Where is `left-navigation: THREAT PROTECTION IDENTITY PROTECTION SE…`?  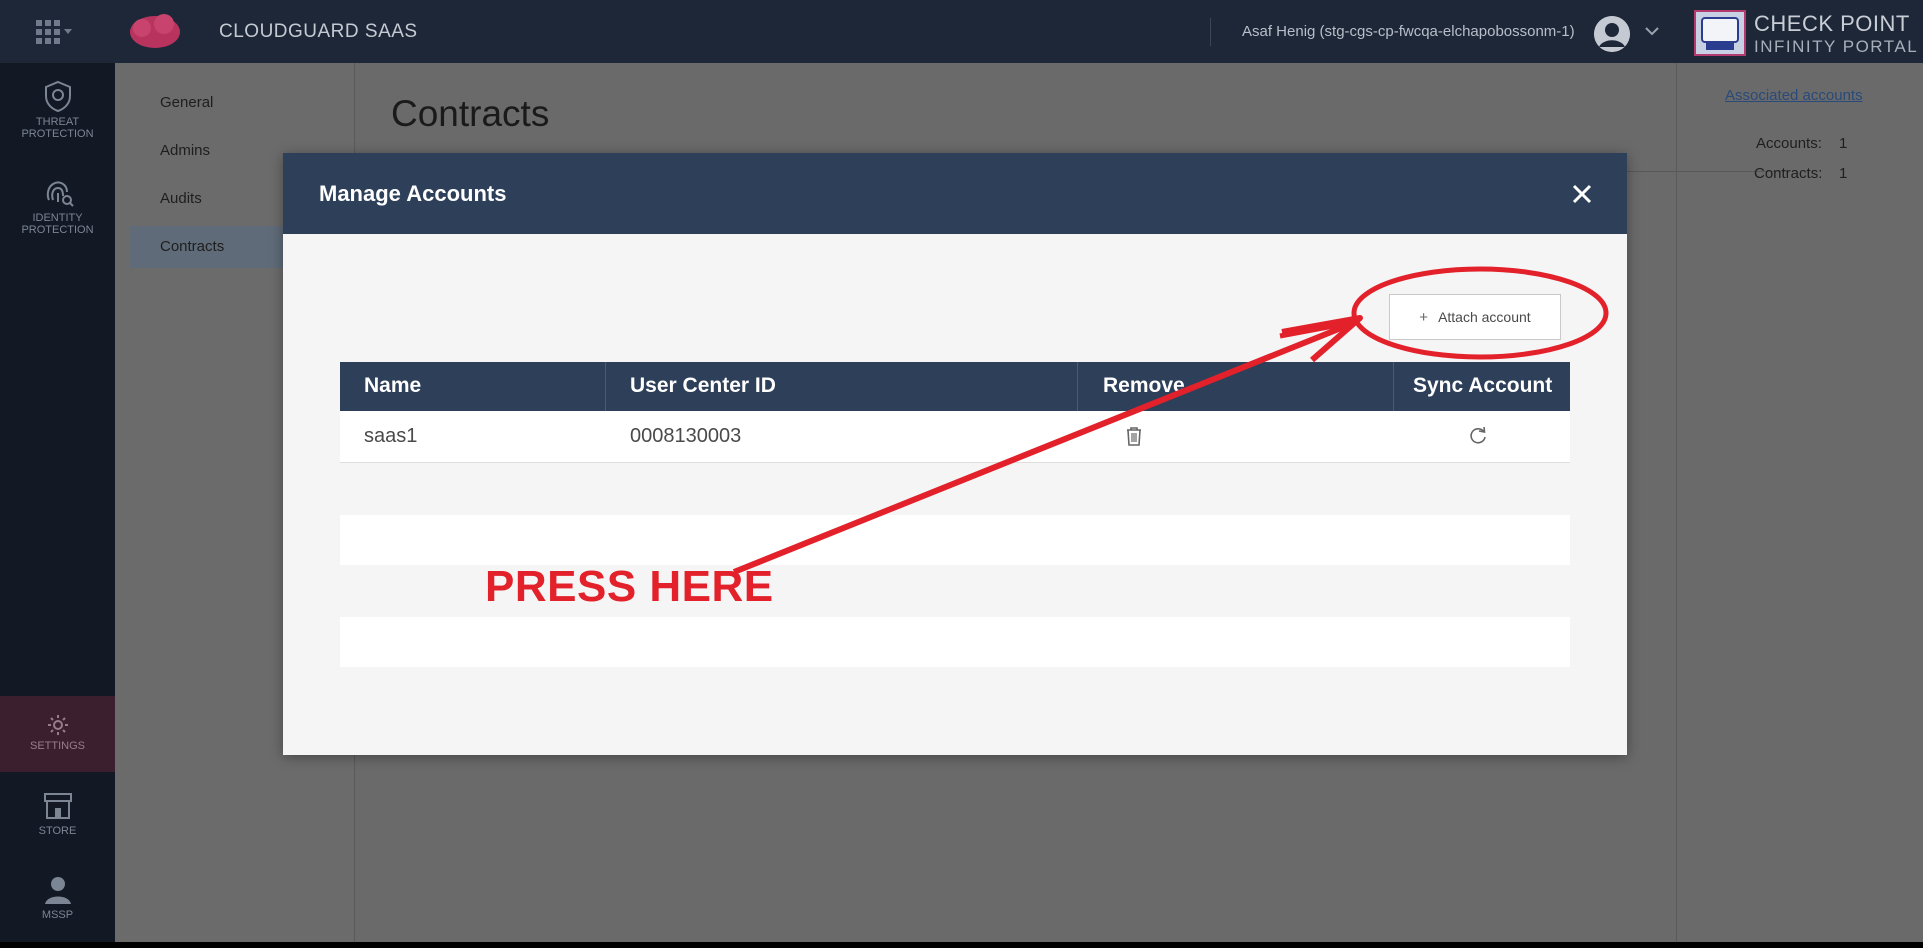
left-navigation: THREAT PROTECTION IDENTITY PROTECTION SE… is located at coordinates (57, 505).